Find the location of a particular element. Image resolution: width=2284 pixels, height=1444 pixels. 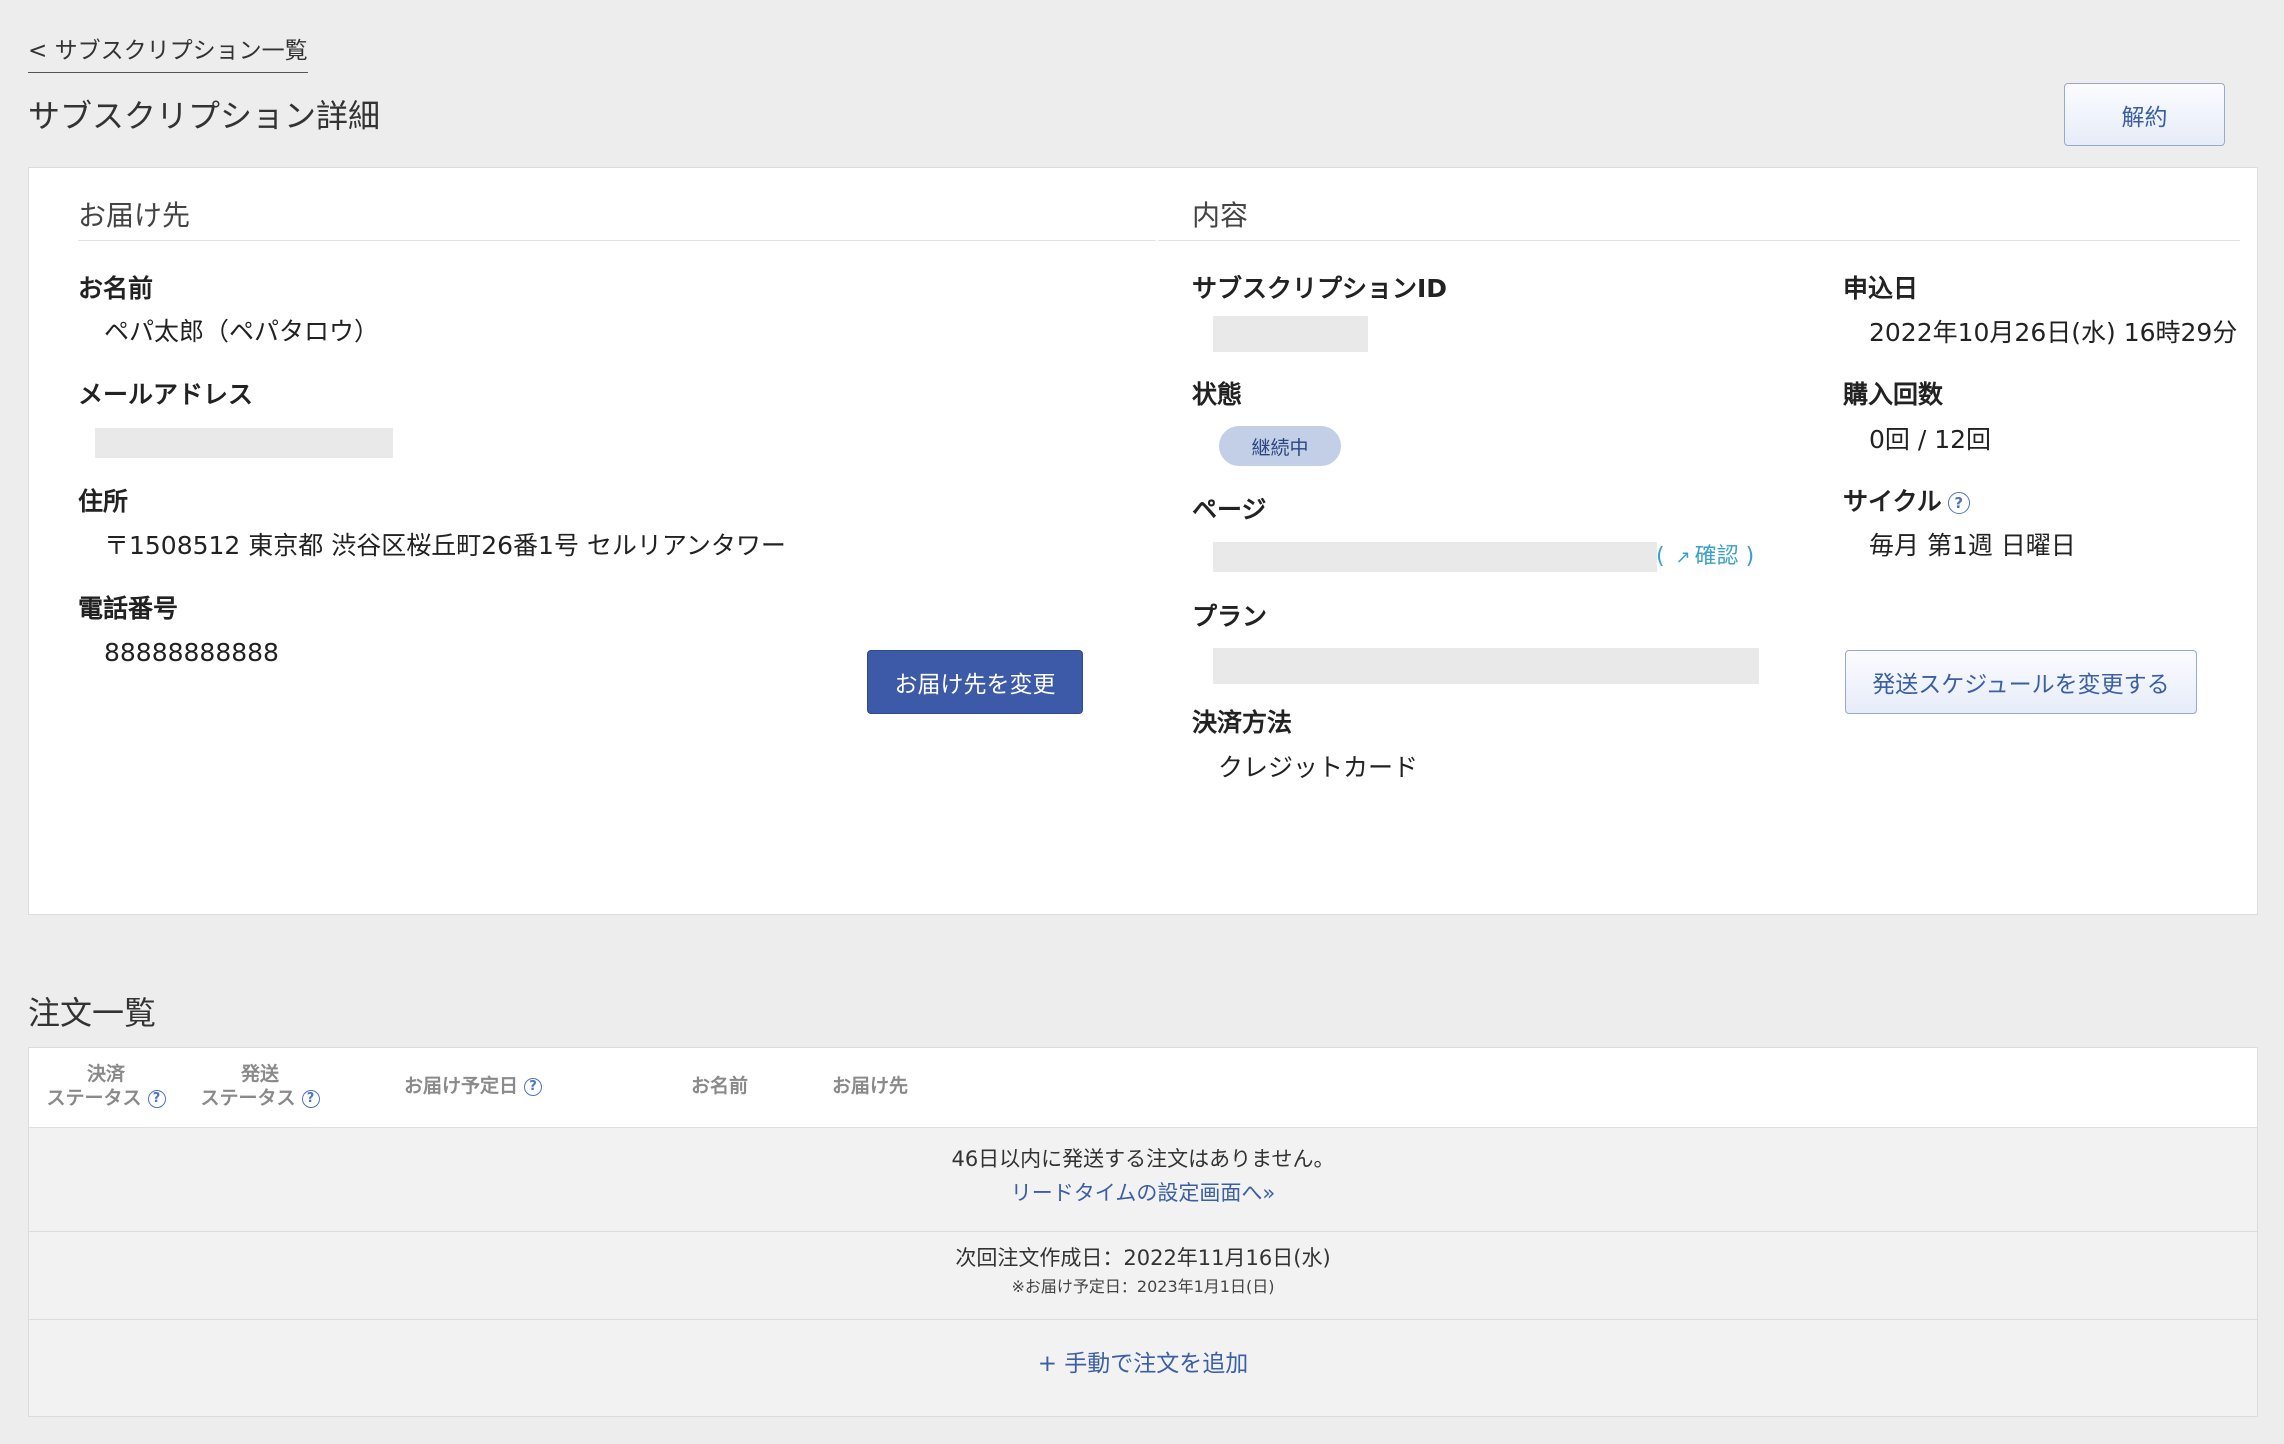

status-badge: 継続中 is located at coordinates (1280, 446).